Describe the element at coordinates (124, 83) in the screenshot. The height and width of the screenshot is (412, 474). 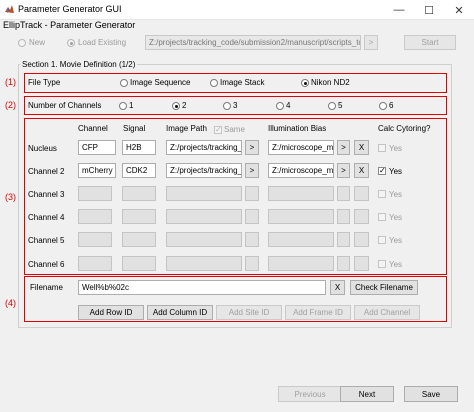
I see `file-type-radio-image-sequence` at that location.